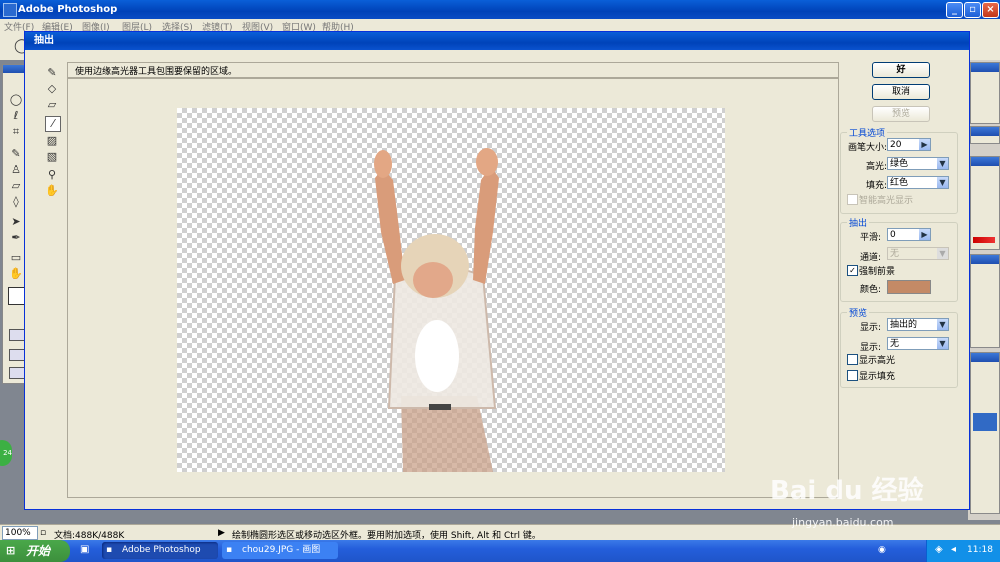 This screenshot has height=562, width=1000. I want to click on selected-layer-row, so click(985, 422).